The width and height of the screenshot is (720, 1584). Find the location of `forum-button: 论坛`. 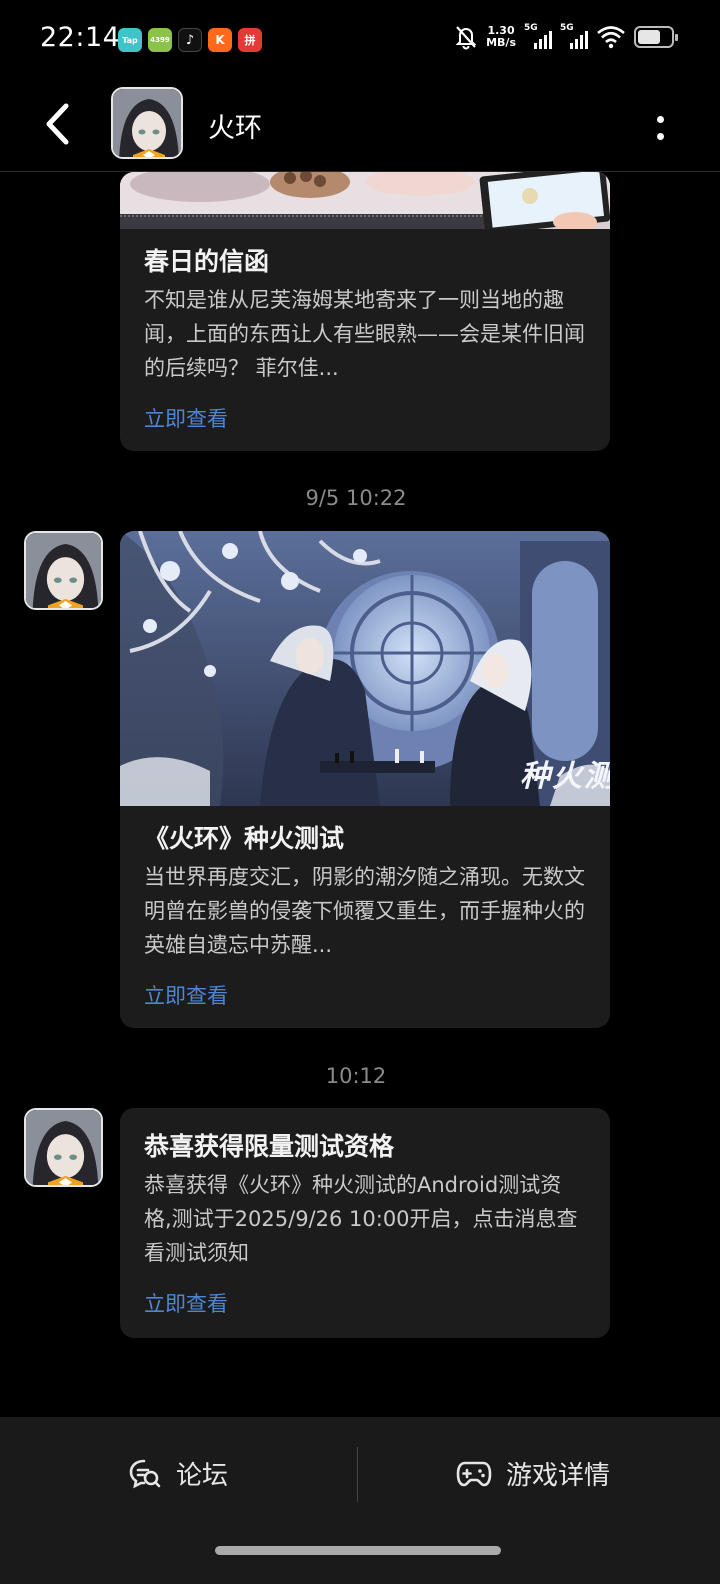

forum-button: 论坛 is located at coordinates (178, 1473).